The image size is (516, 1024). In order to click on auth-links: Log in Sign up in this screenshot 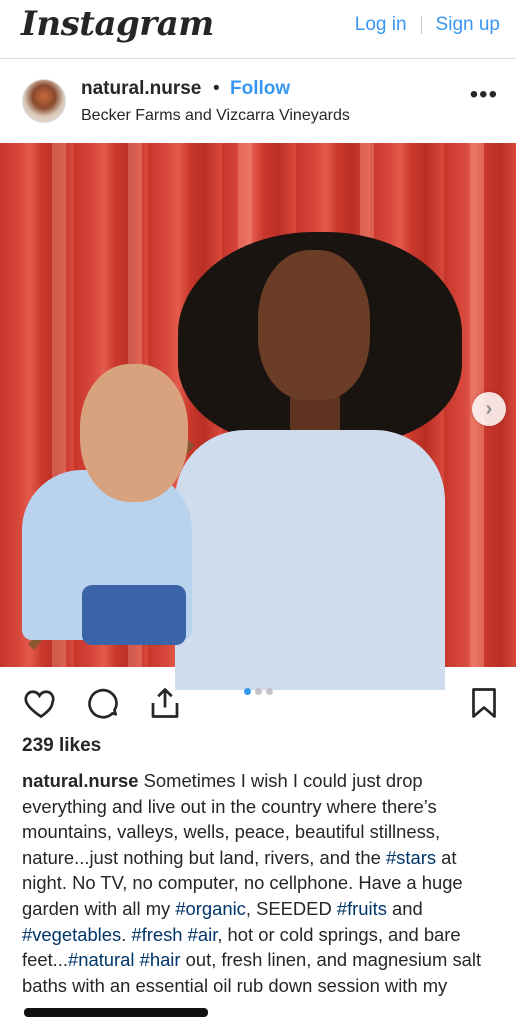, I will do `click(427, 25)`.